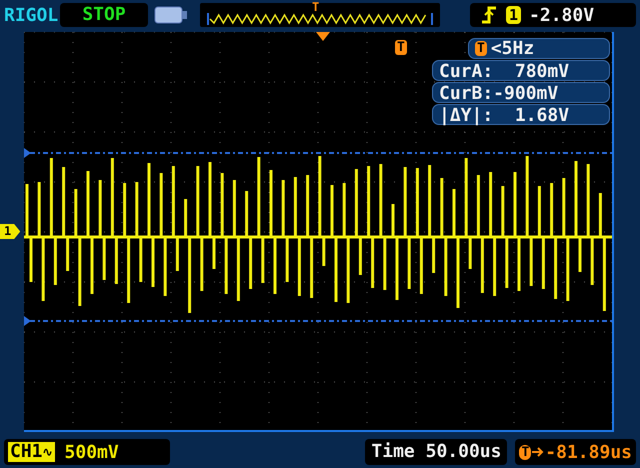  What do you see at coordinates (561, 15) in the screenshot?
I see `trigger-level: -2.80V` at bounding box center [561, 15].